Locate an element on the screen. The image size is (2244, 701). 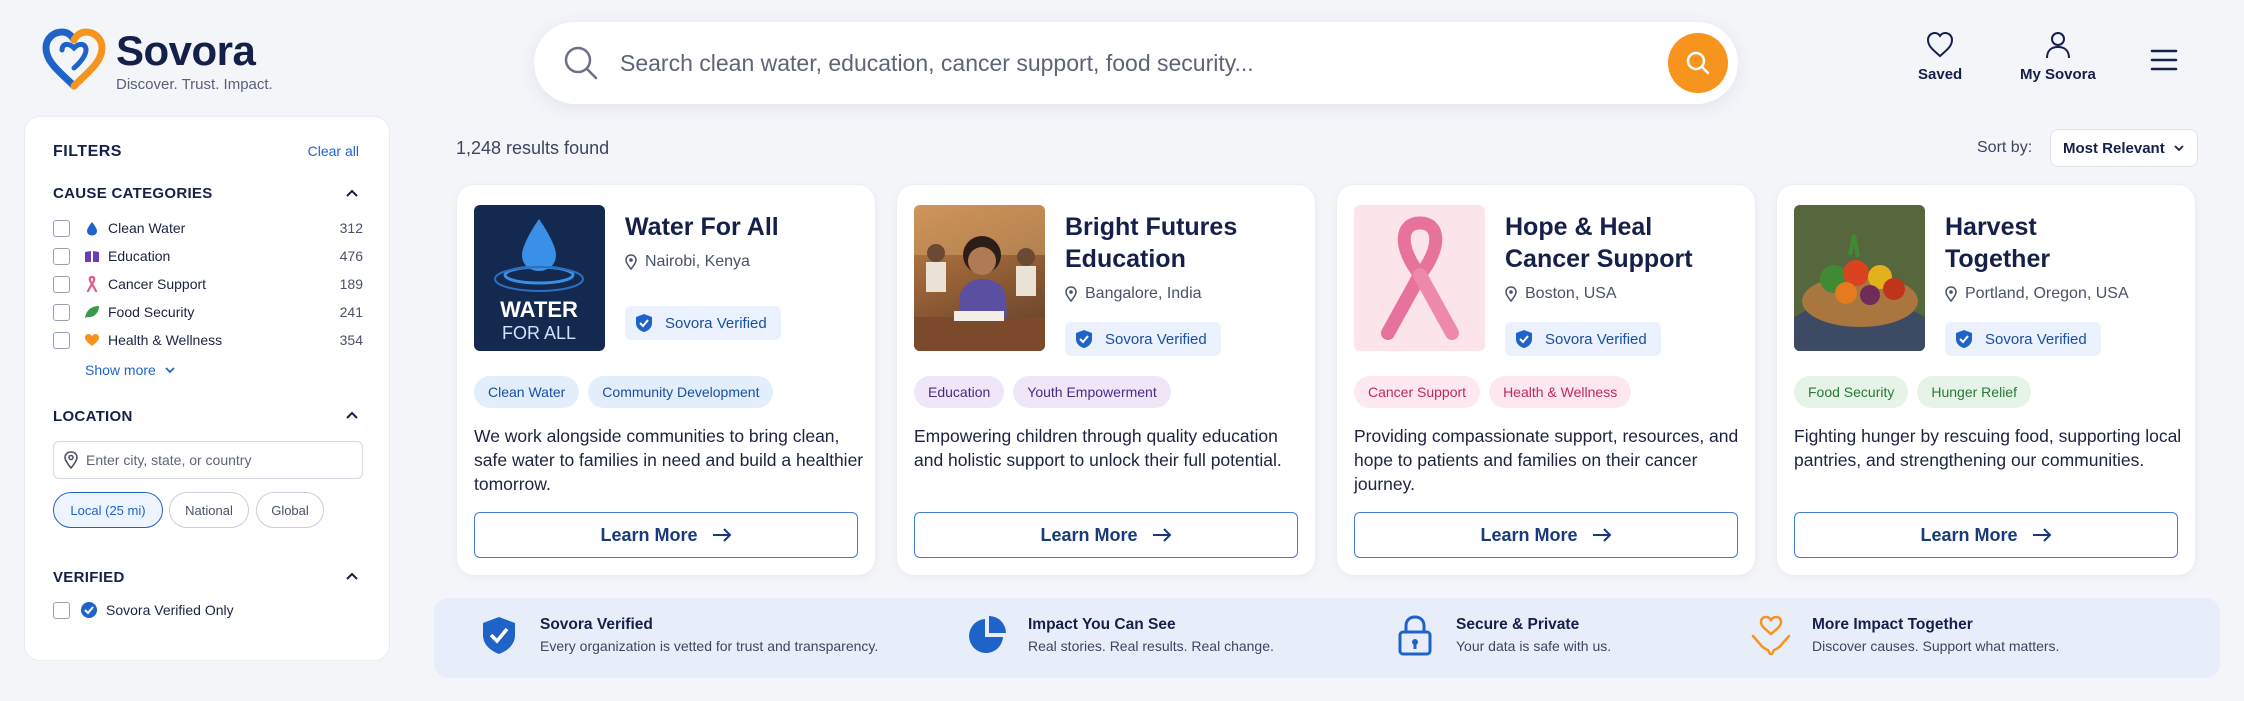
show-more-link: Show more is located at coordinates (130, 370).